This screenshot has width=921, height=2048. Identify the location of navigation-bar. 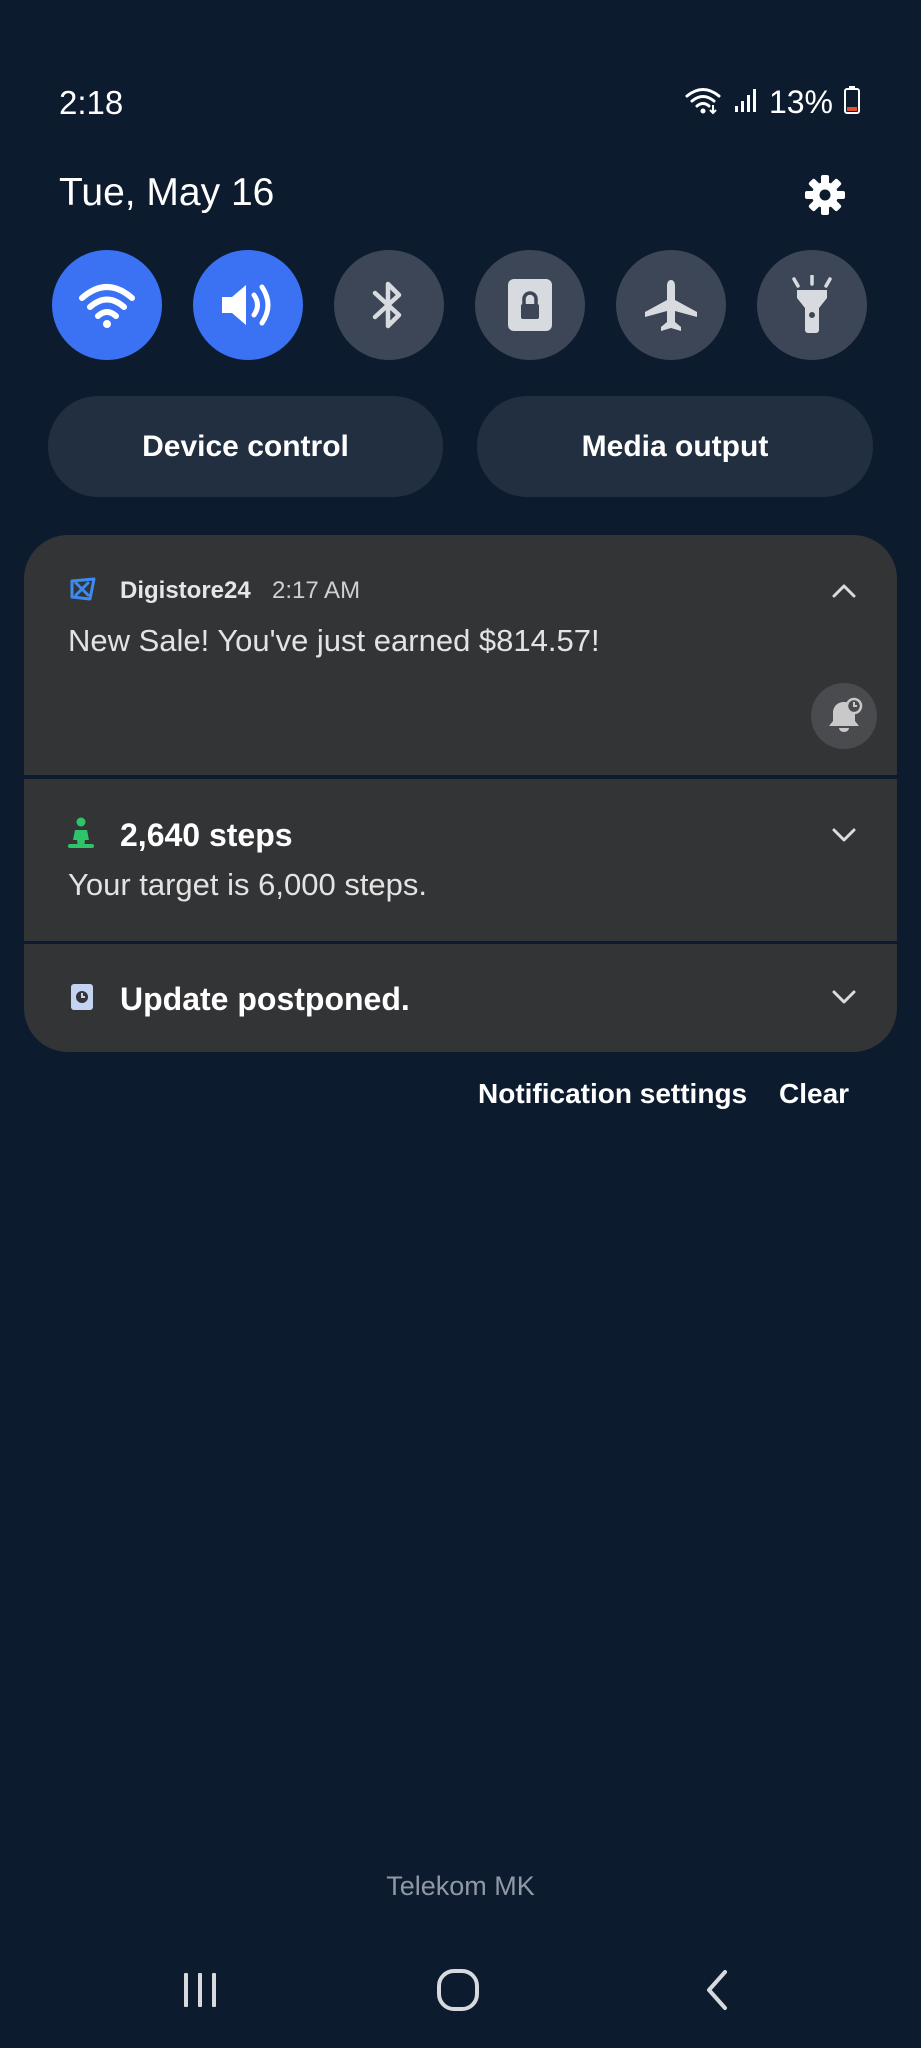
(460, 1990).